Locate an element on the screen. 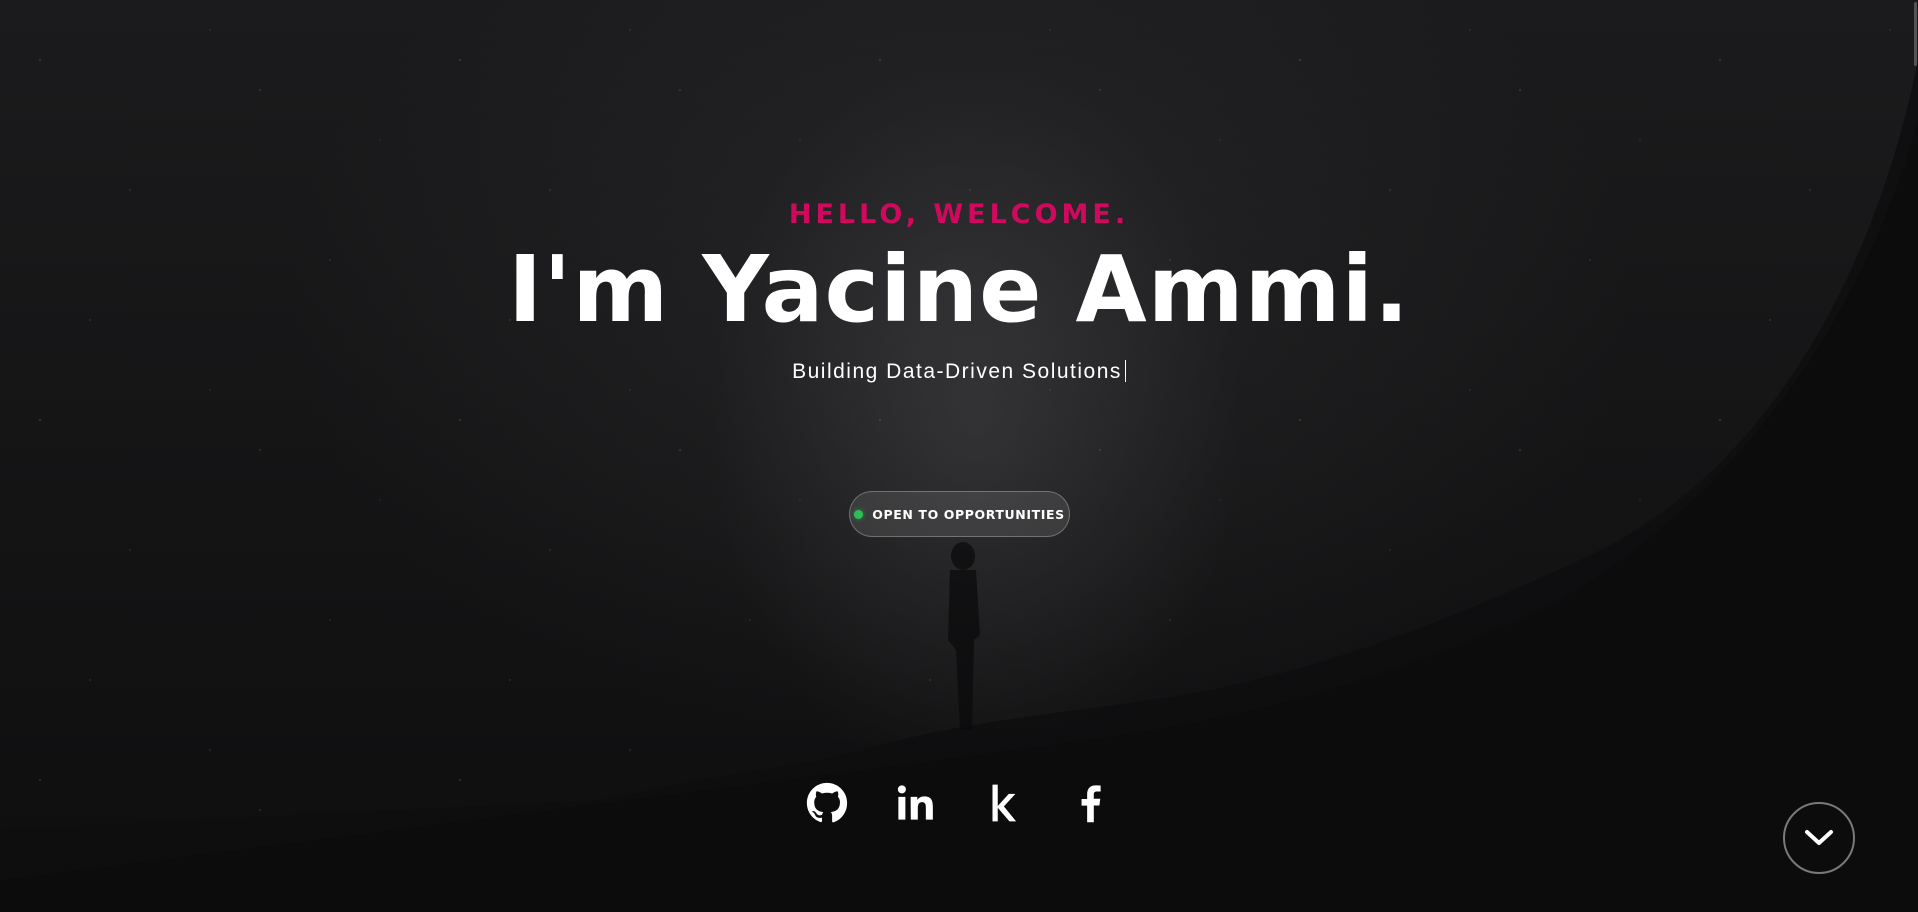 This screenshot has height=912, width=1918. typing-cursor is located at coordinates (1125, 371).